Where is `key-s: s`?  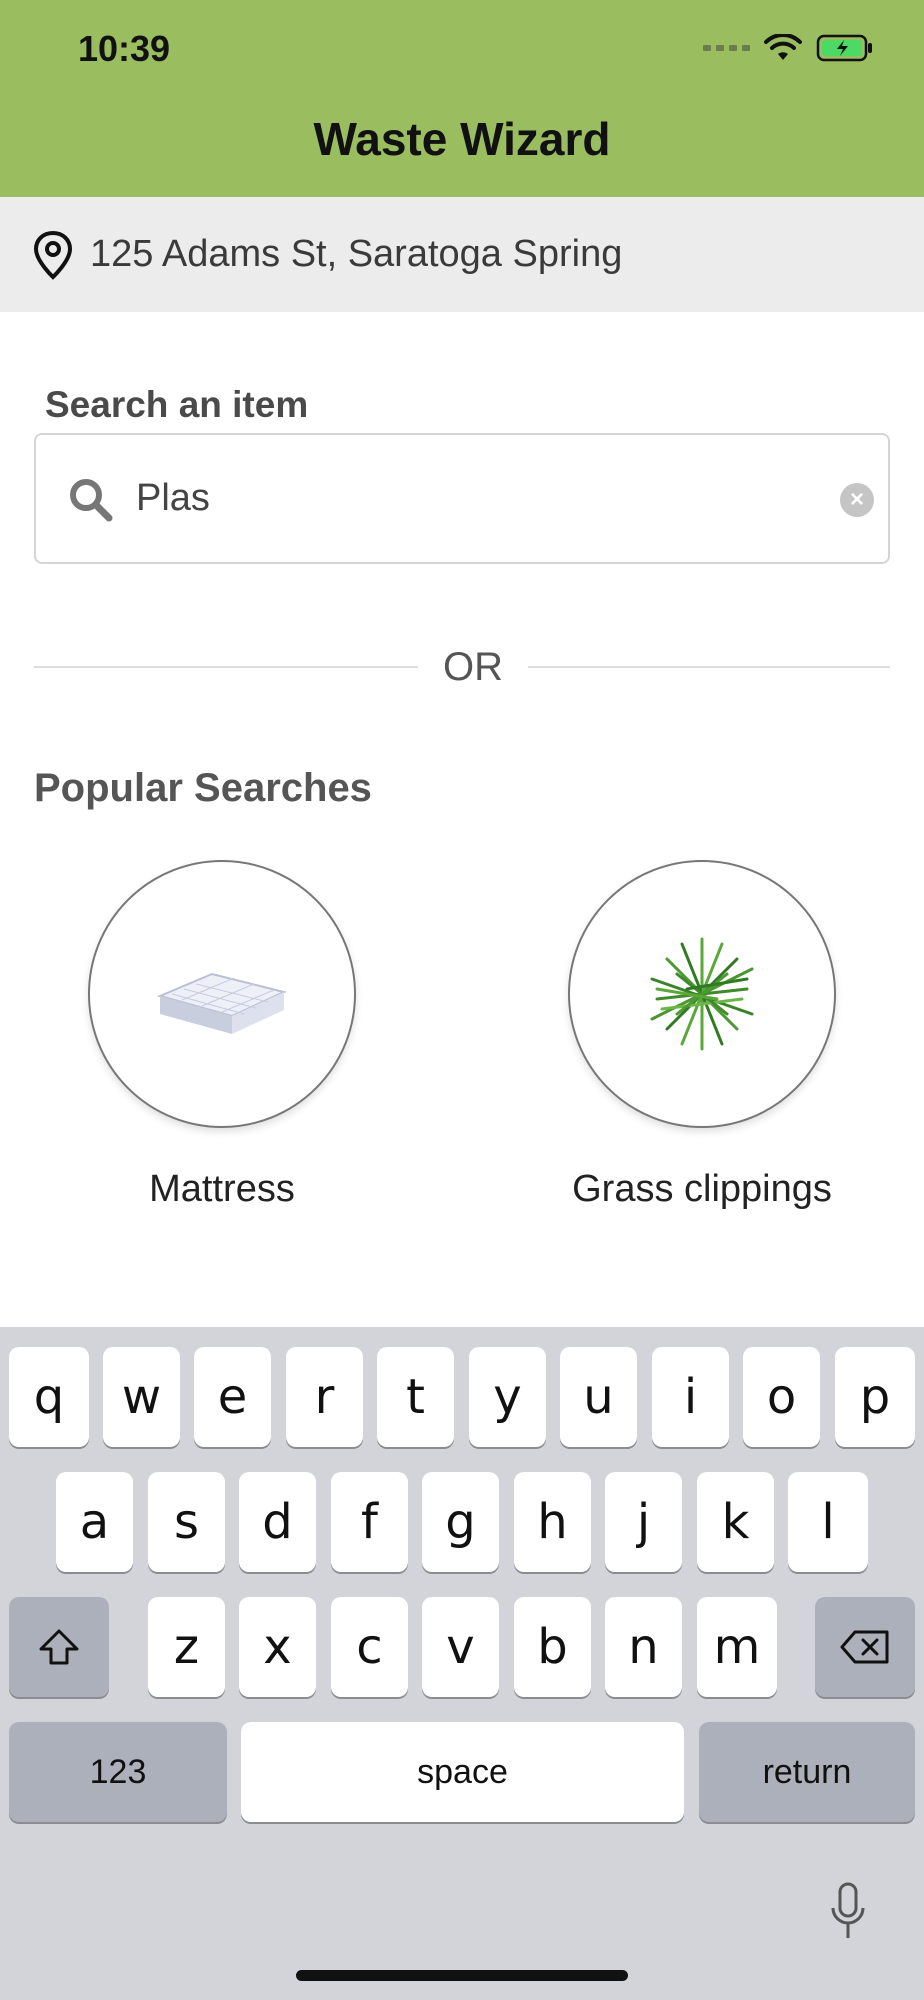 key-s: s is located at coordinates (186, 1522).